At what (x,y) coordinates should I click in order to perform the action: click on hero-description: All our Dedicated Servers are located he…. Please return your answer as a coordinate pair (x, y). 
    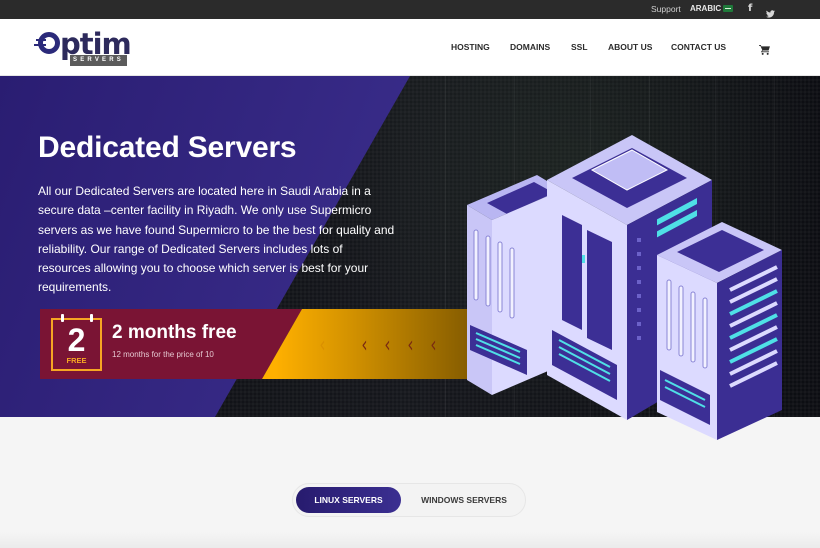
    Looking at the image, I should click on (216, 239).